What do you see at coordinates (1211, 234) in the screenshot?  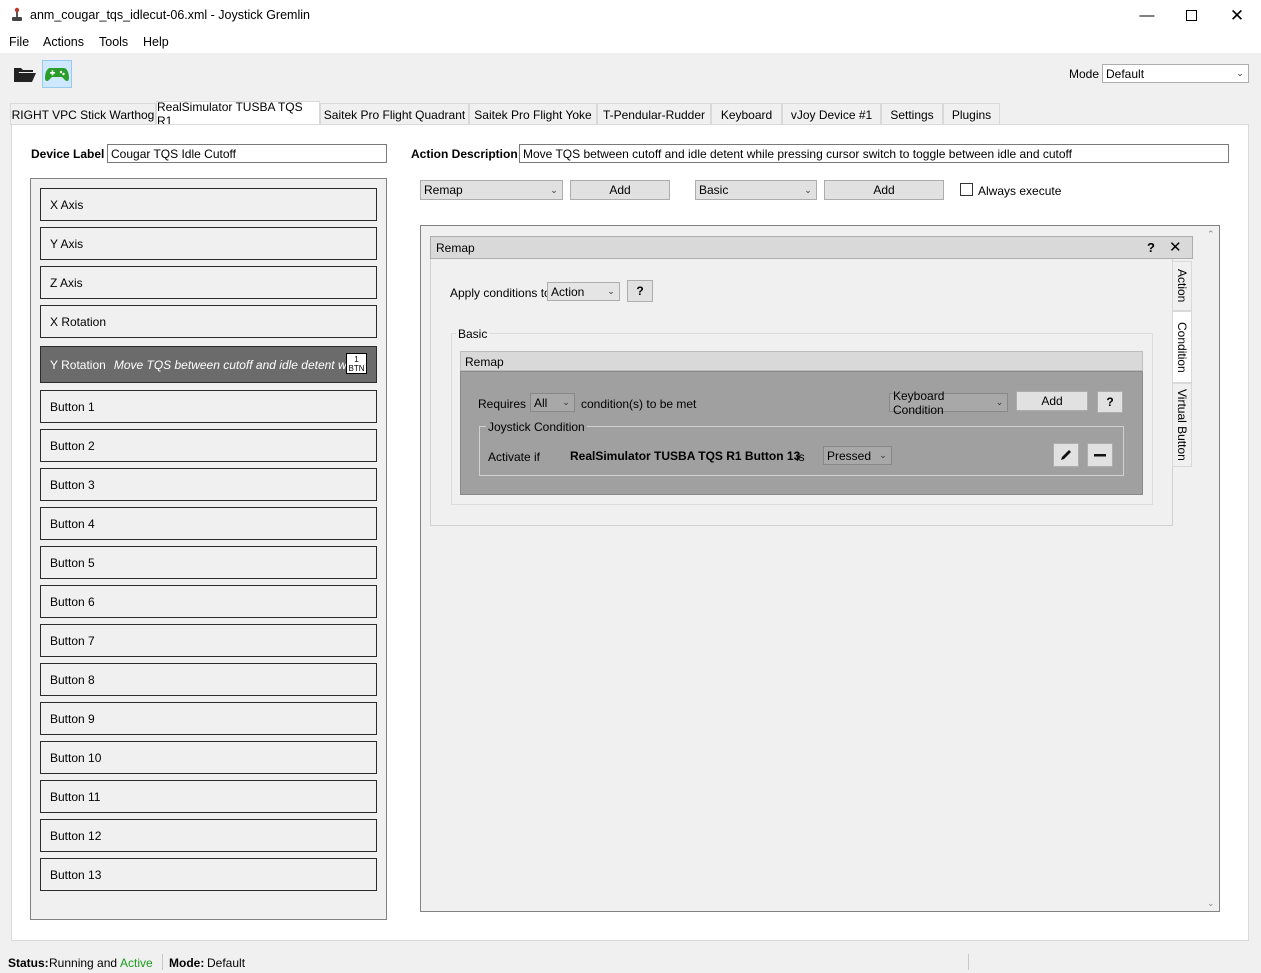 I see `scroll-up-icon: ⌃` at bounding box center [1211, 234].